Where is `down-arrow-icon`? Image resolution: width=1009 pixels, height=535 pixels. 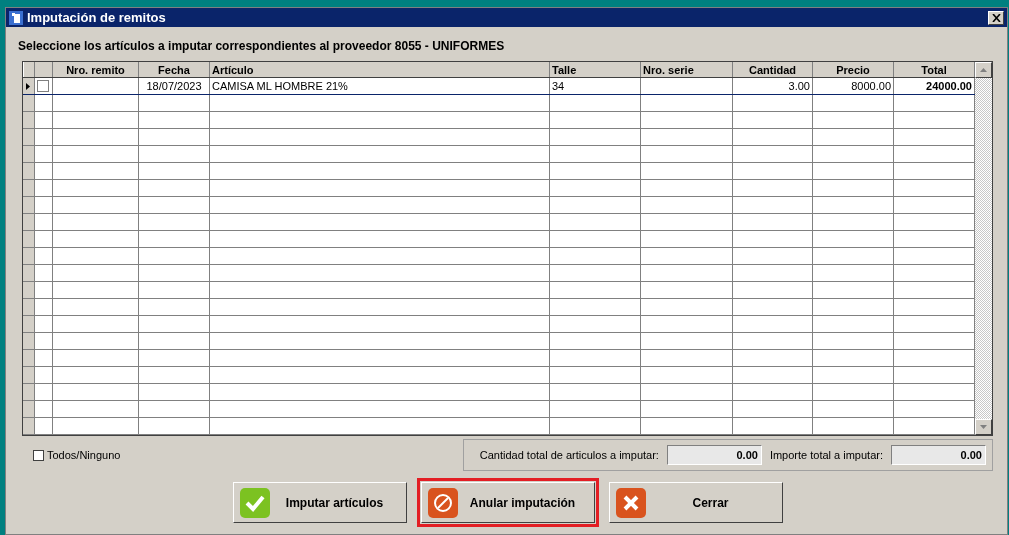 down-arrow-icon is located at coordinates (983, 427).